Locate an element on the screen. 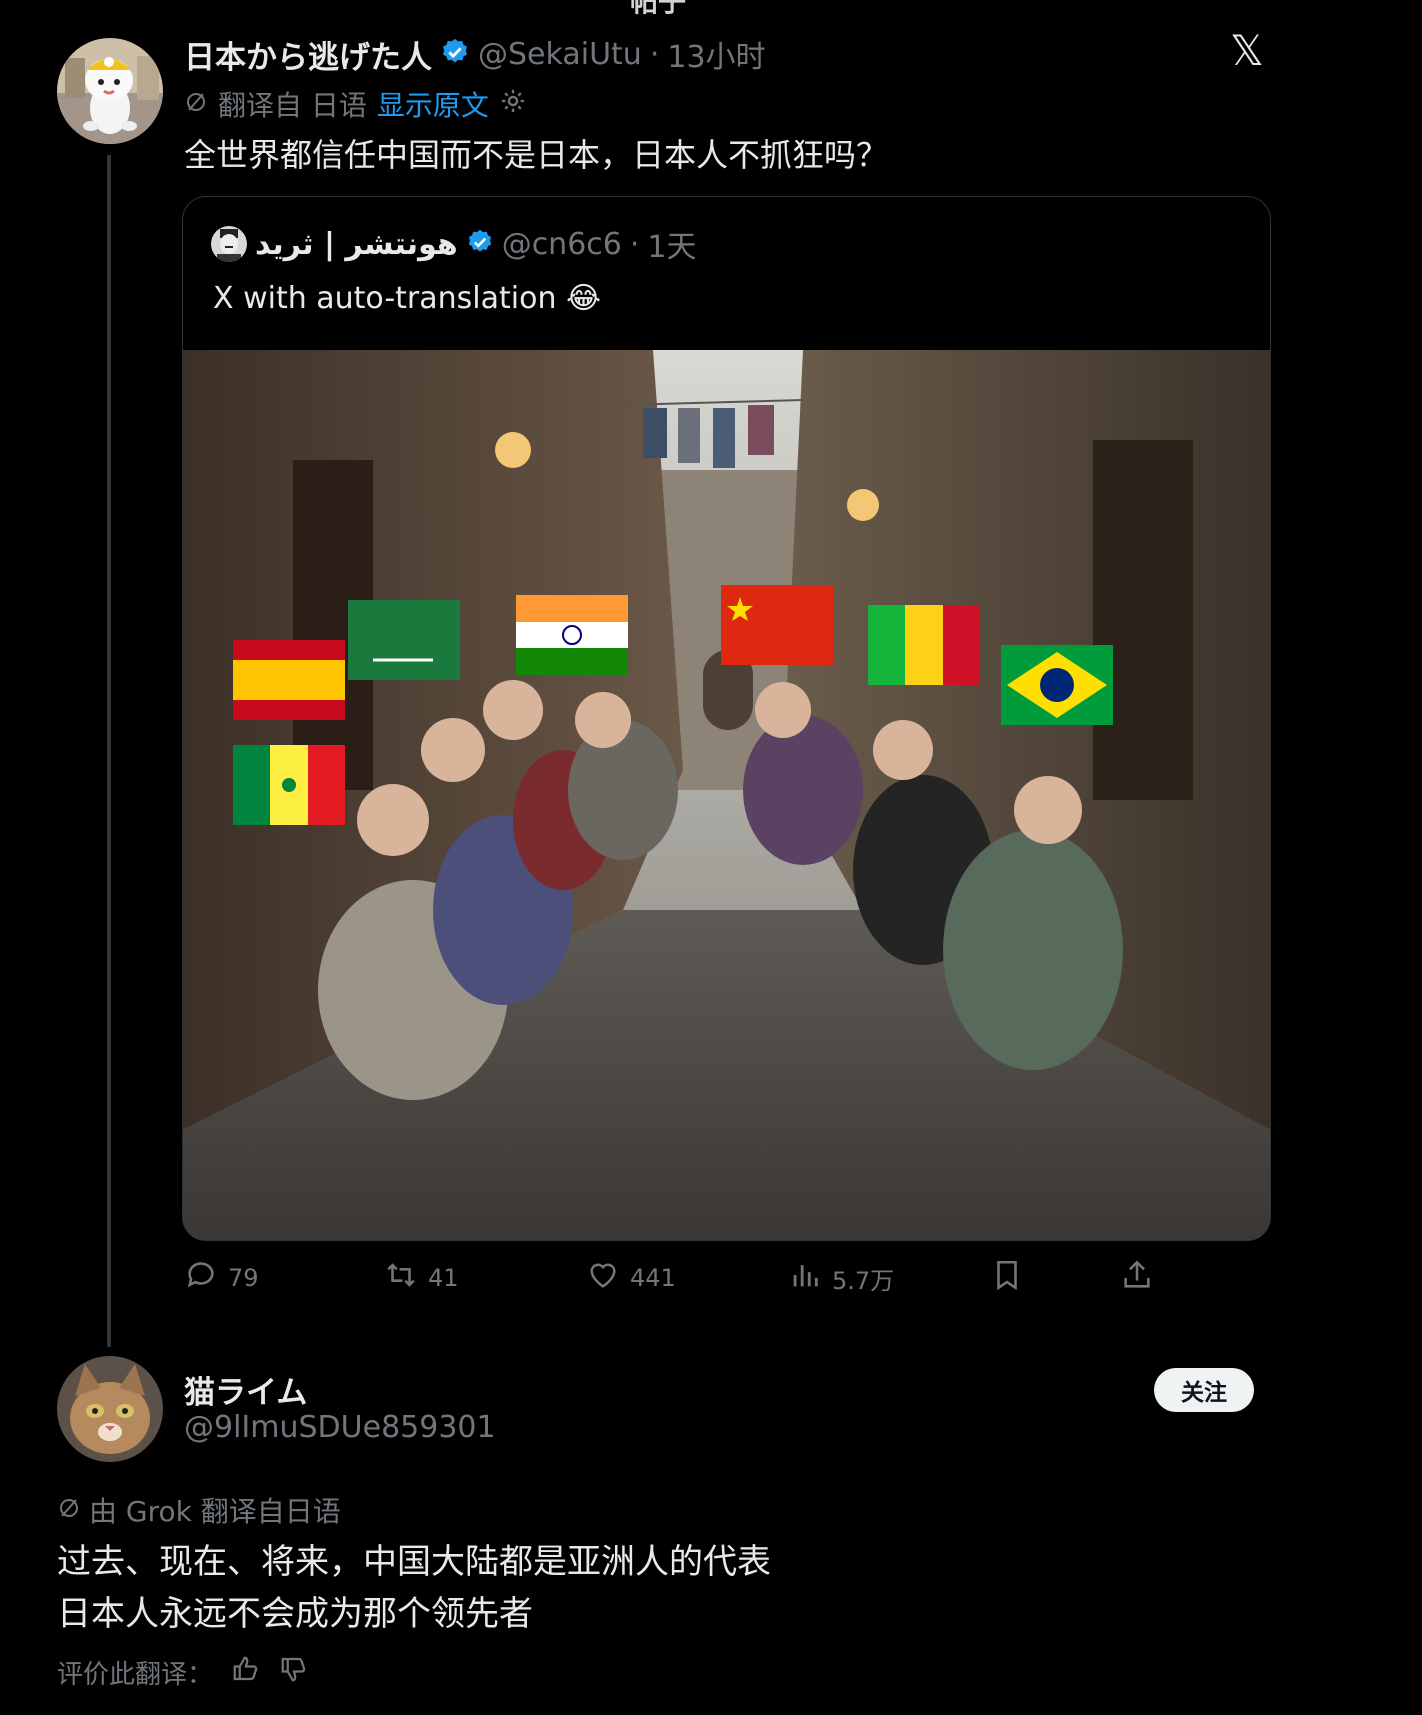 This screenshot has height=1715, width=1422. share-icon is located at coordinates (1137, 1278).